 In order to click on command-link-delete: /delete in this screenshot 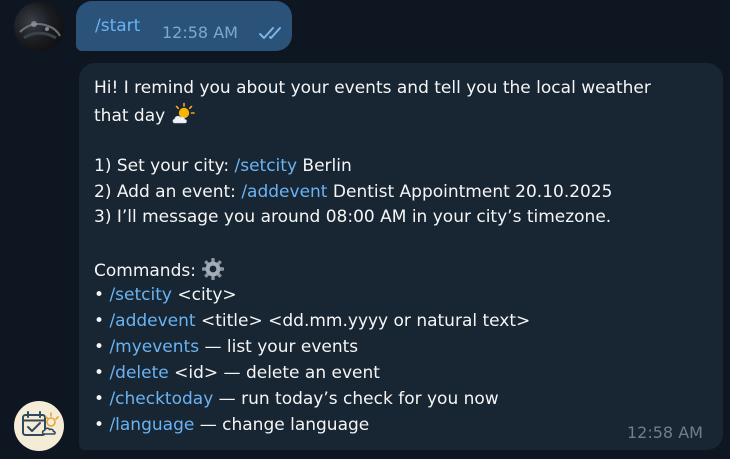, I will do `click(138, 373)`.